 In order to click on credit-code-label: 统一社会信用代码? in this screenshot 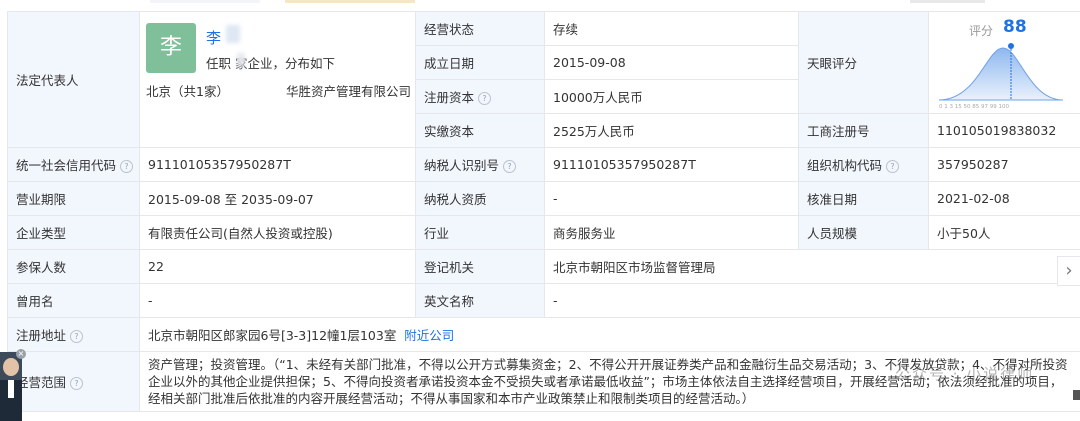, I will do `click(73, 164)`.